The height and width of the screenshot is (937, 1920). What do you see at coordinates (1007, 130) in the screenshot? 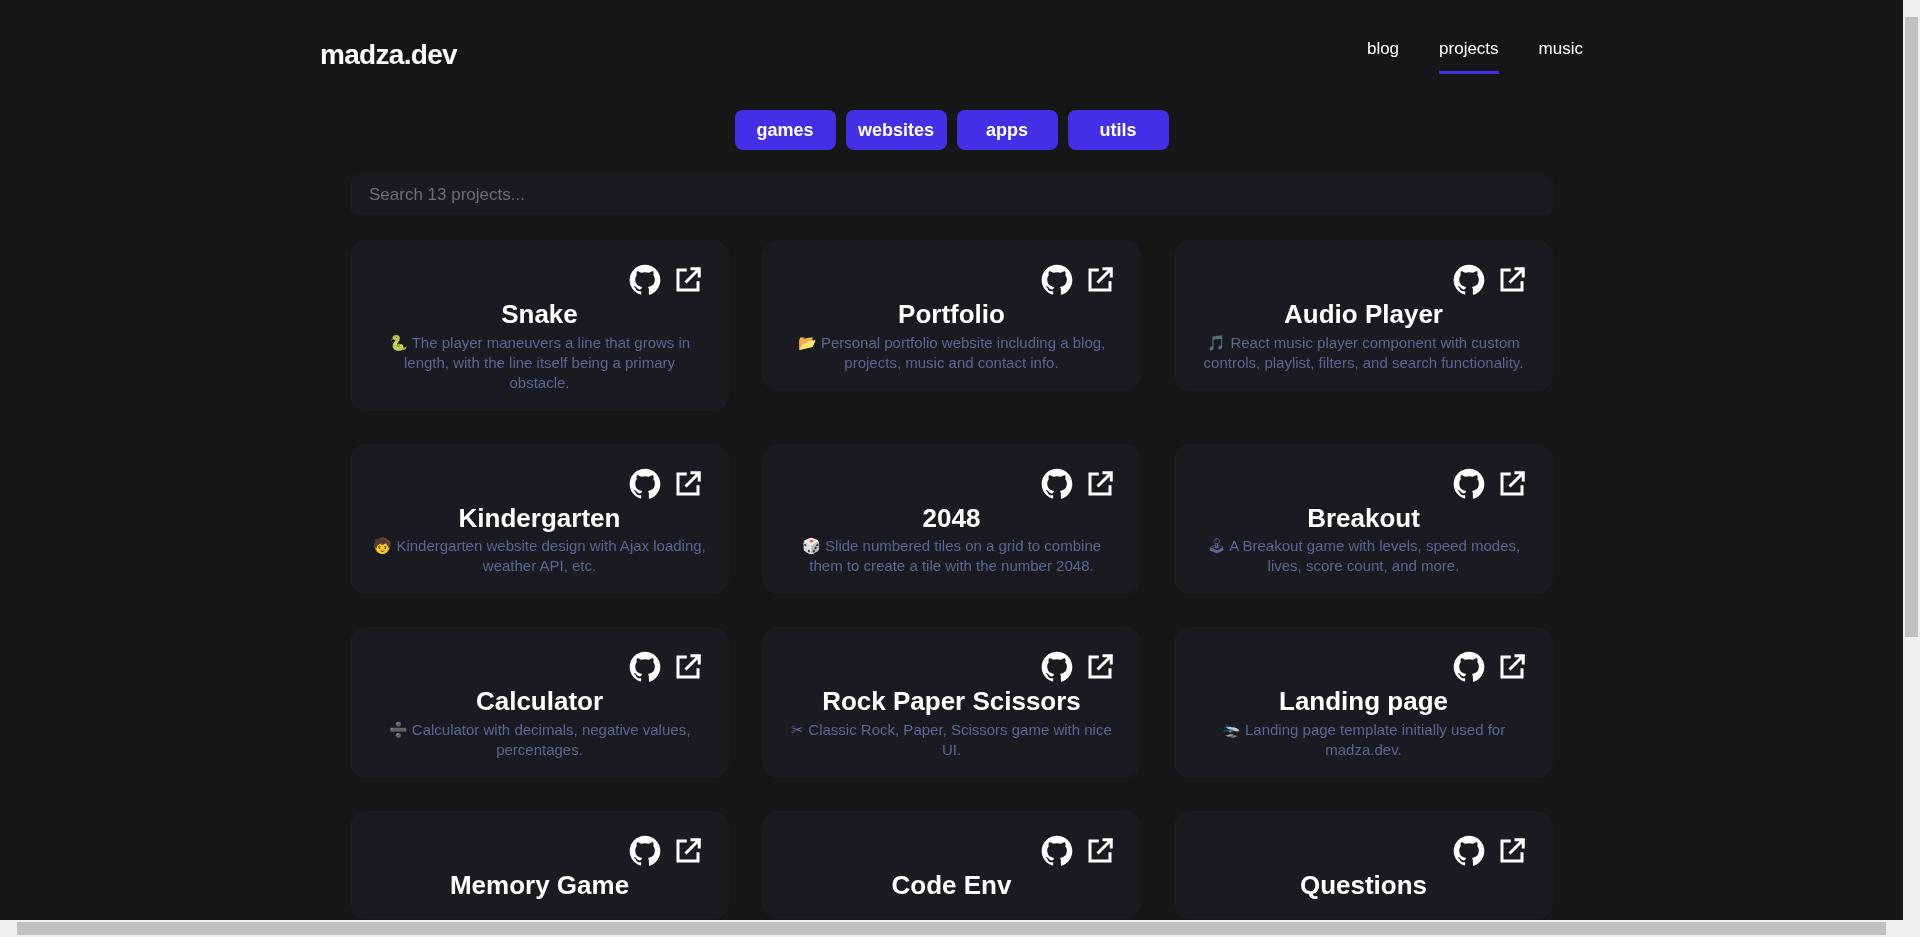
I see `filter-button: apps` at bounding box center [1007, 130].